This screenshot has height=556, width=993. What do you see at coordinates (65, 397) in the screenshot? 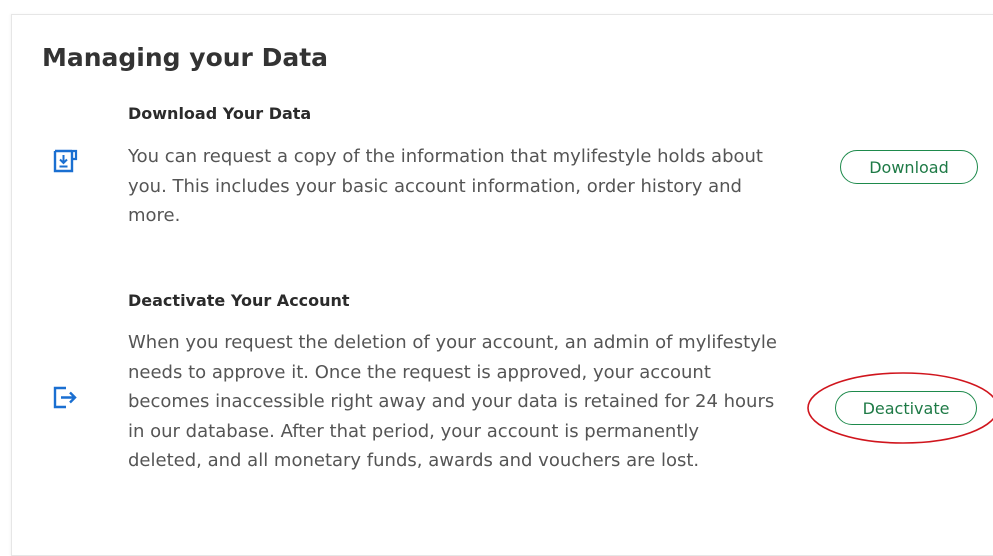
I see `sign-out-icon` at bounding box center [65, 397].